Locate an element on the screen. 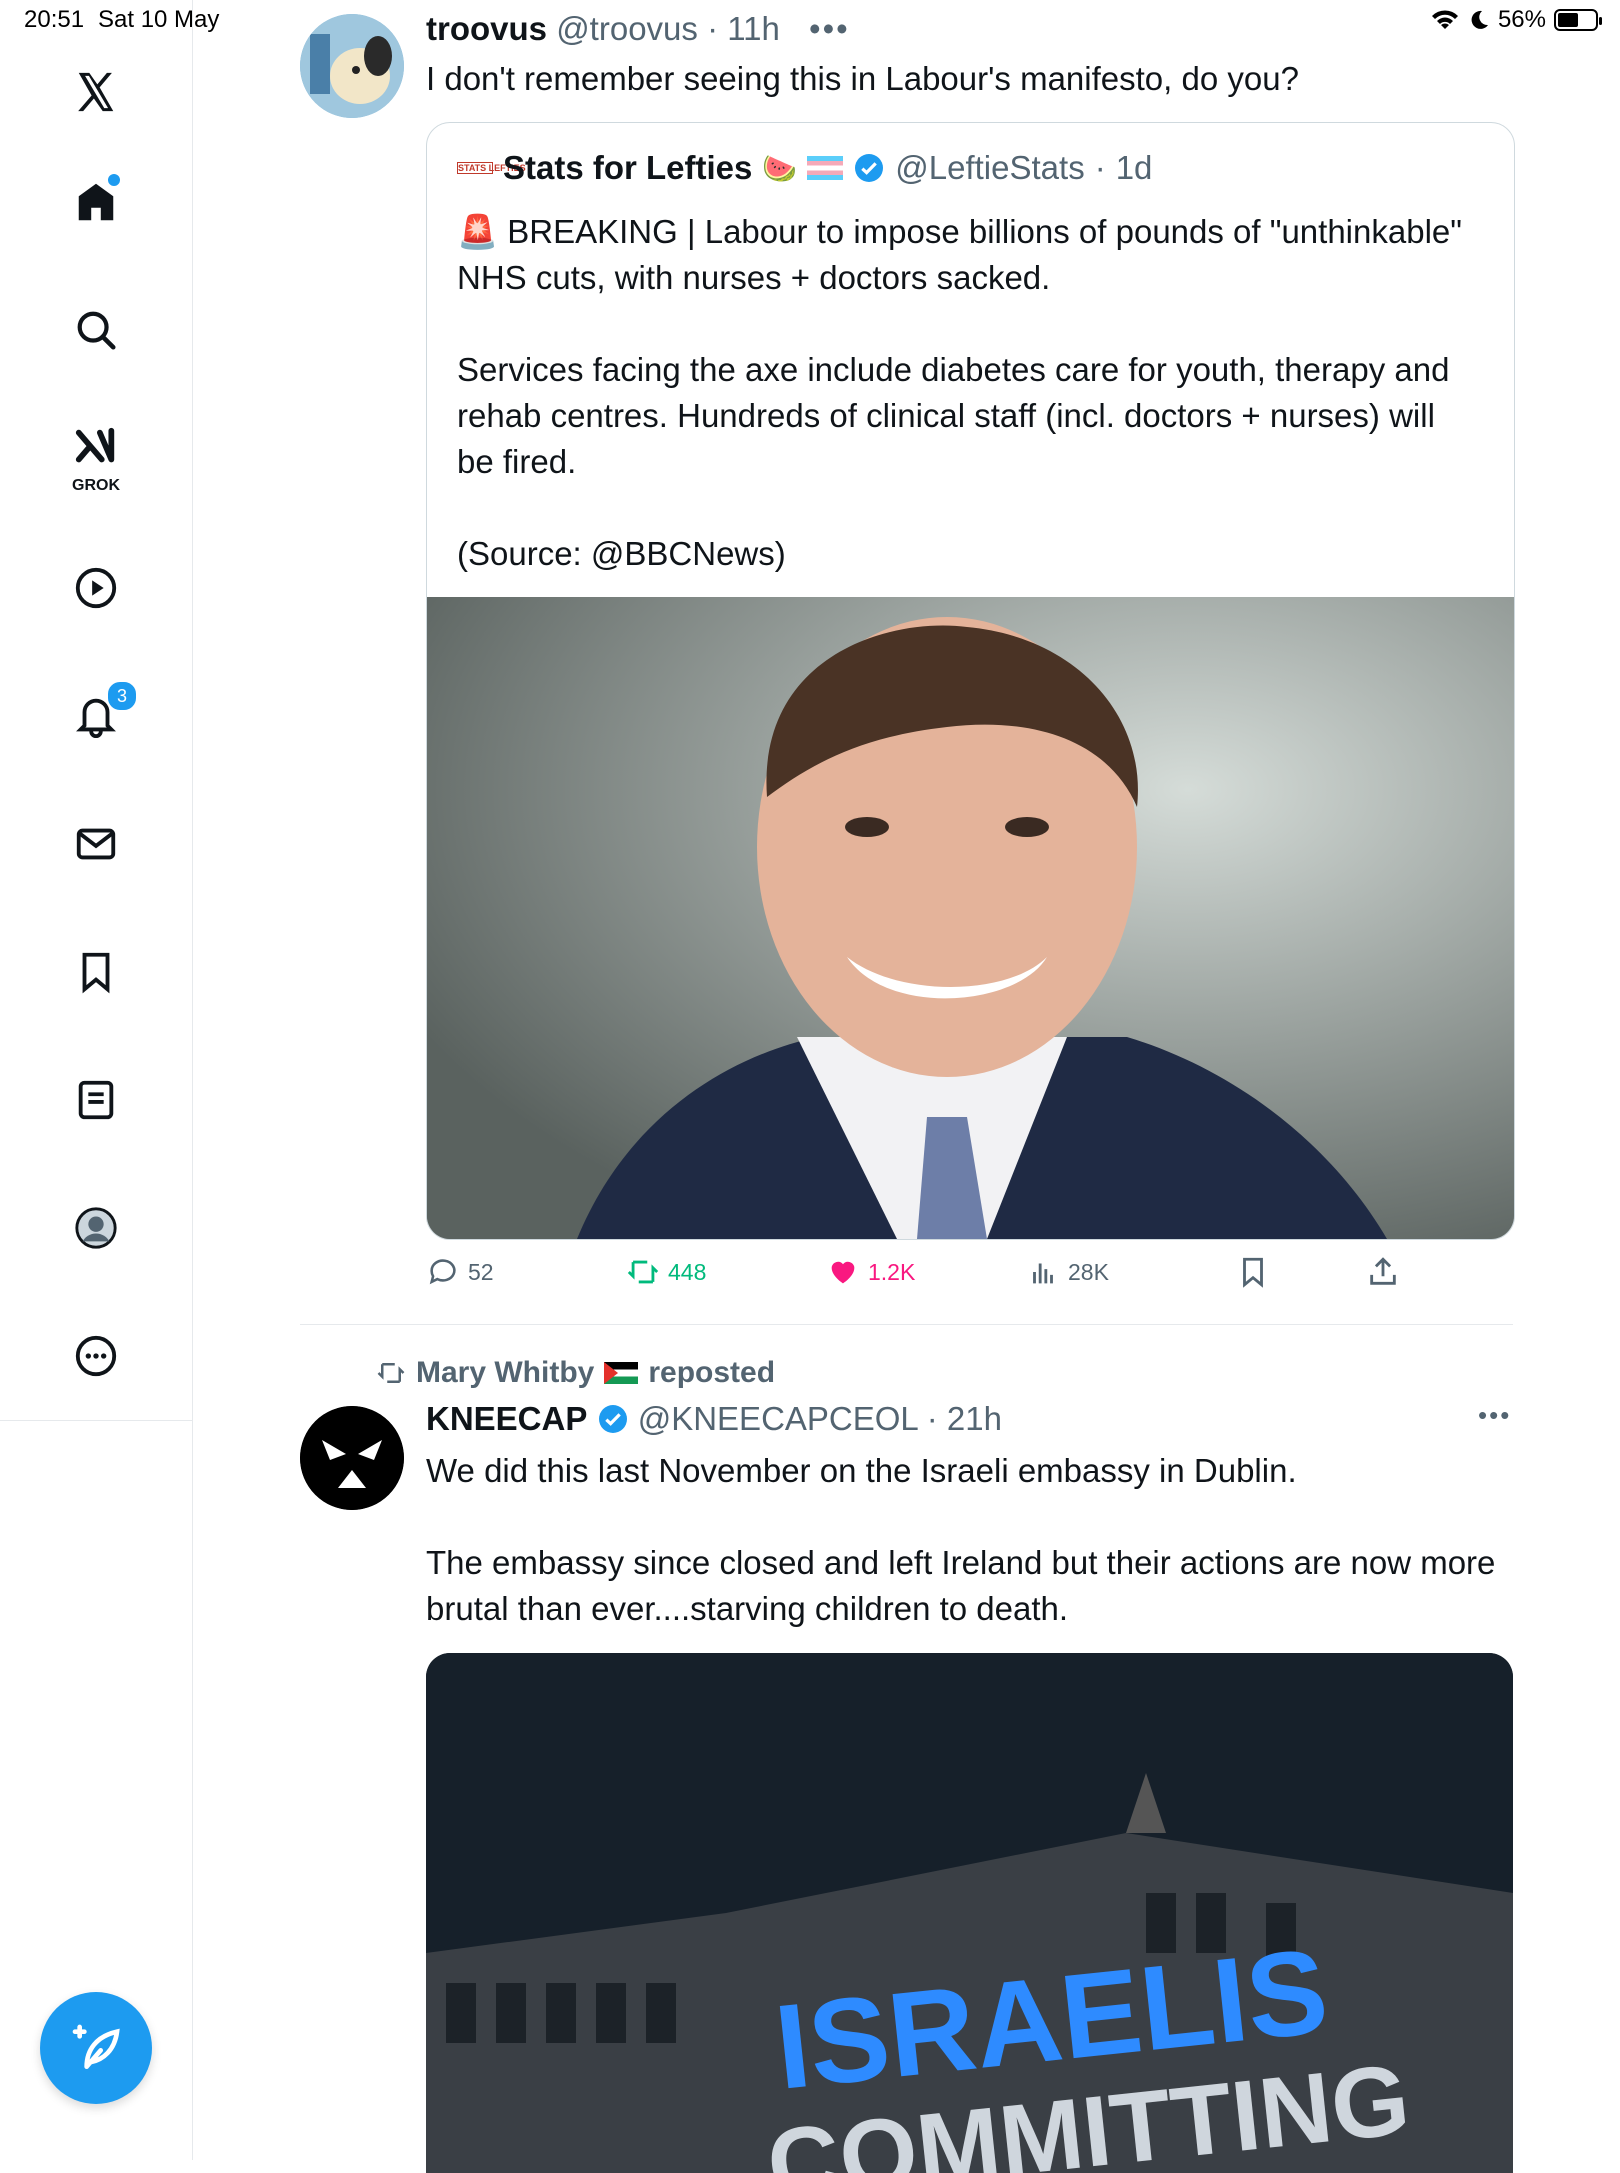 This screenshot has width=1620, height=2173. watermelon-icon: 🍉 is located at coordinates (780, 168).